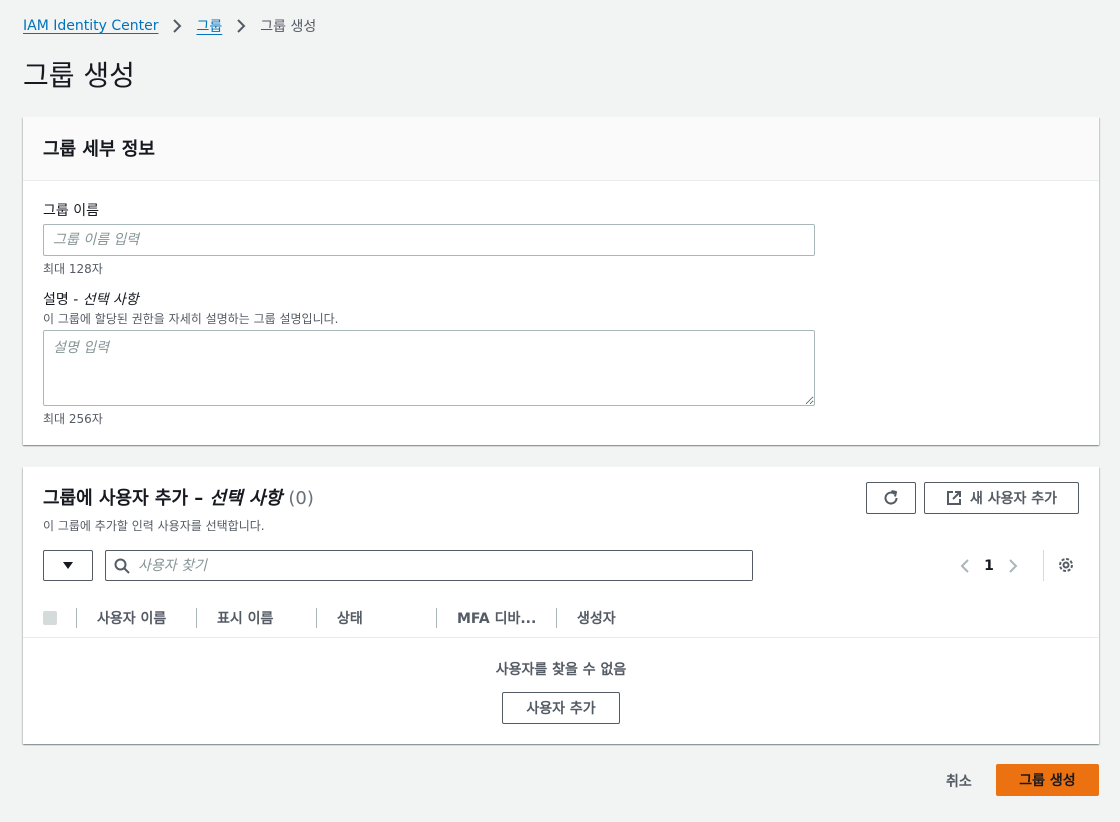 This screenshot has width=1120, height=822. What do you see at coordinates (71, 211) in the screenshot?
I see `group-name-label: 그룹 이름` at bounding box center [71, 211].